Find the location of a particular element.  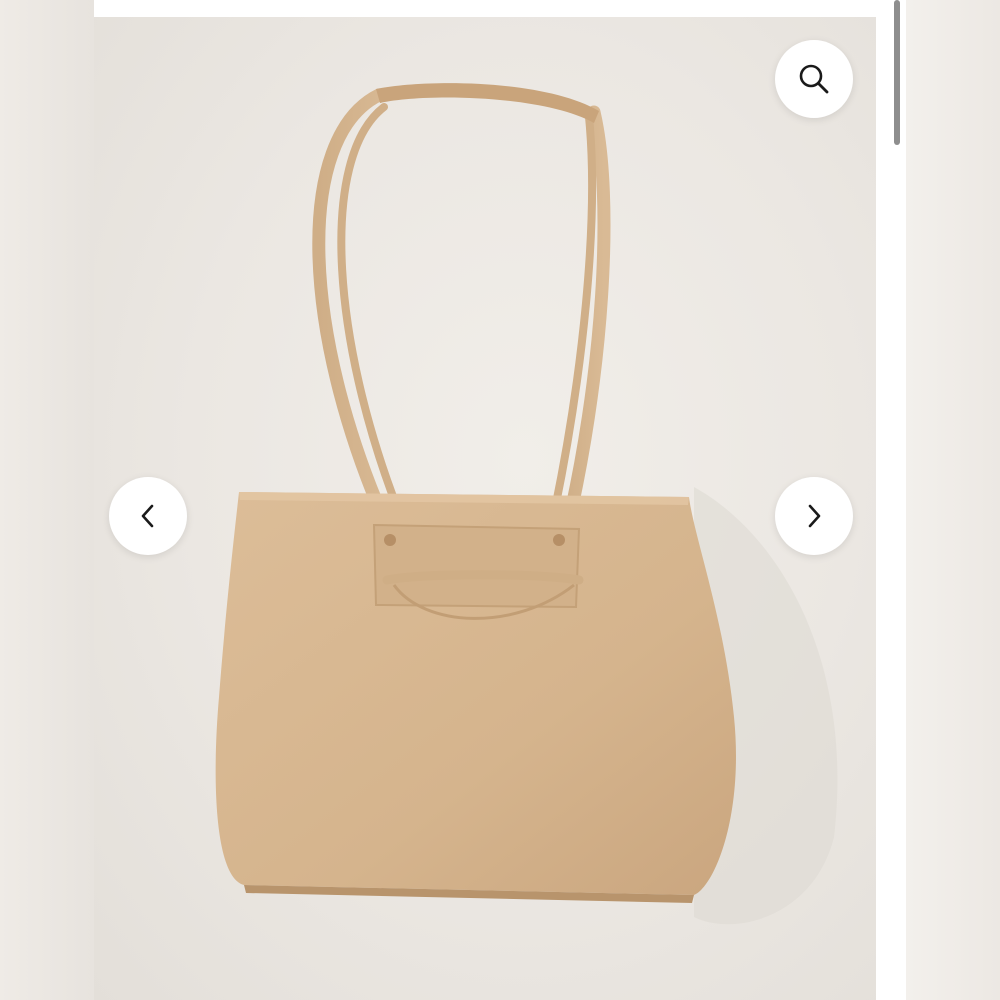

next-image-peek is located at coordinates (953, 500).